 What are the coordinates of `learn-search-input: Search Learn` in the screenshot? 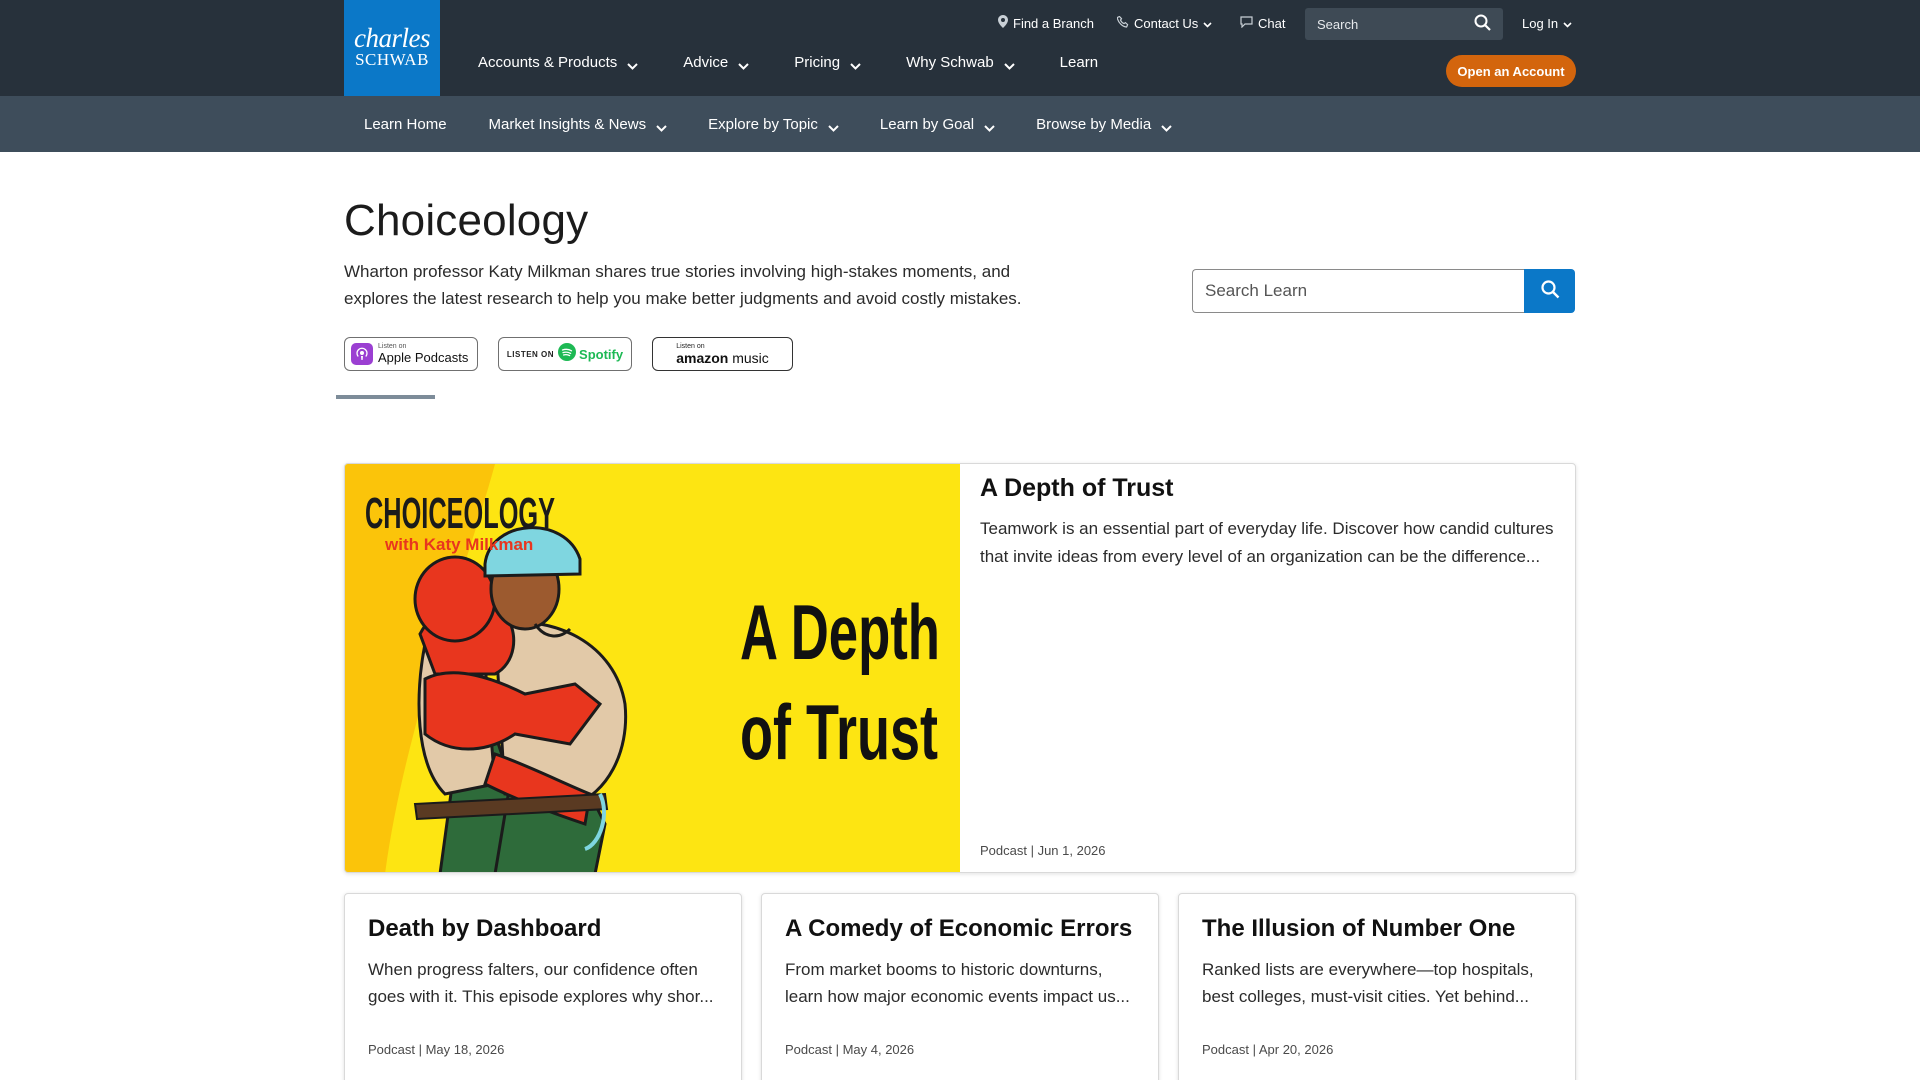 It's located at (1358, 291).